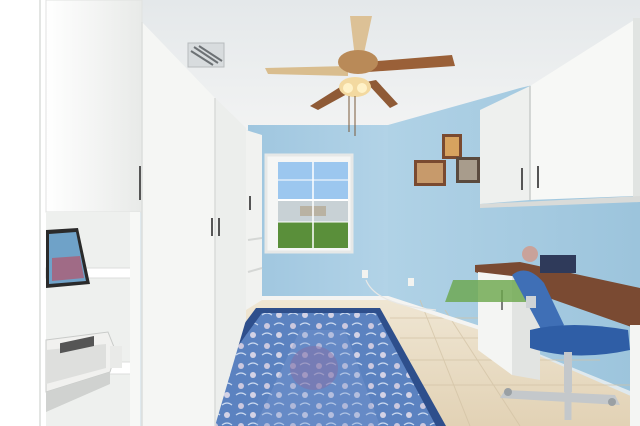 The image size is (640, 426). What do you see at coordinates (206, 55) in the screenshot?
I see `air-vent-icon` at bounding box center [206, 55].